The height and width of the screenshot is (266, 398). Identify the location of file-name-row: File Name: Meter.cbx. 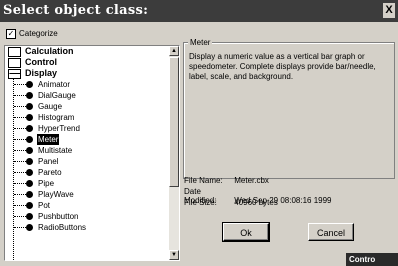
(226, 180).